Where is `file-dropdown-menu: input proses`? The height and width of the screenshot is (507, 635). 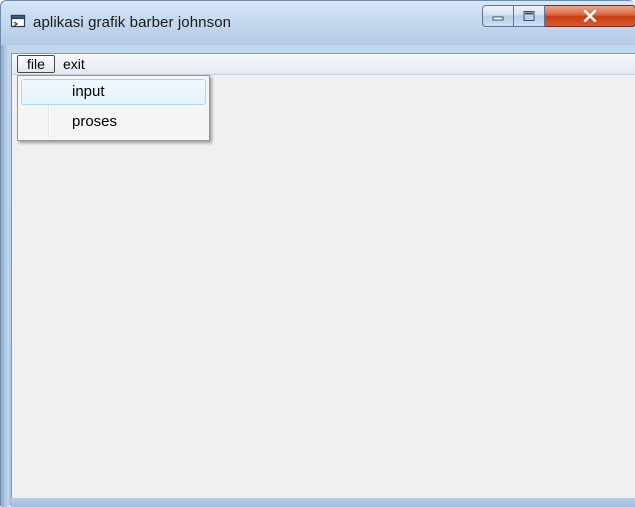 file-dropdown-menu: input proses is located at coordinates (113, 108).